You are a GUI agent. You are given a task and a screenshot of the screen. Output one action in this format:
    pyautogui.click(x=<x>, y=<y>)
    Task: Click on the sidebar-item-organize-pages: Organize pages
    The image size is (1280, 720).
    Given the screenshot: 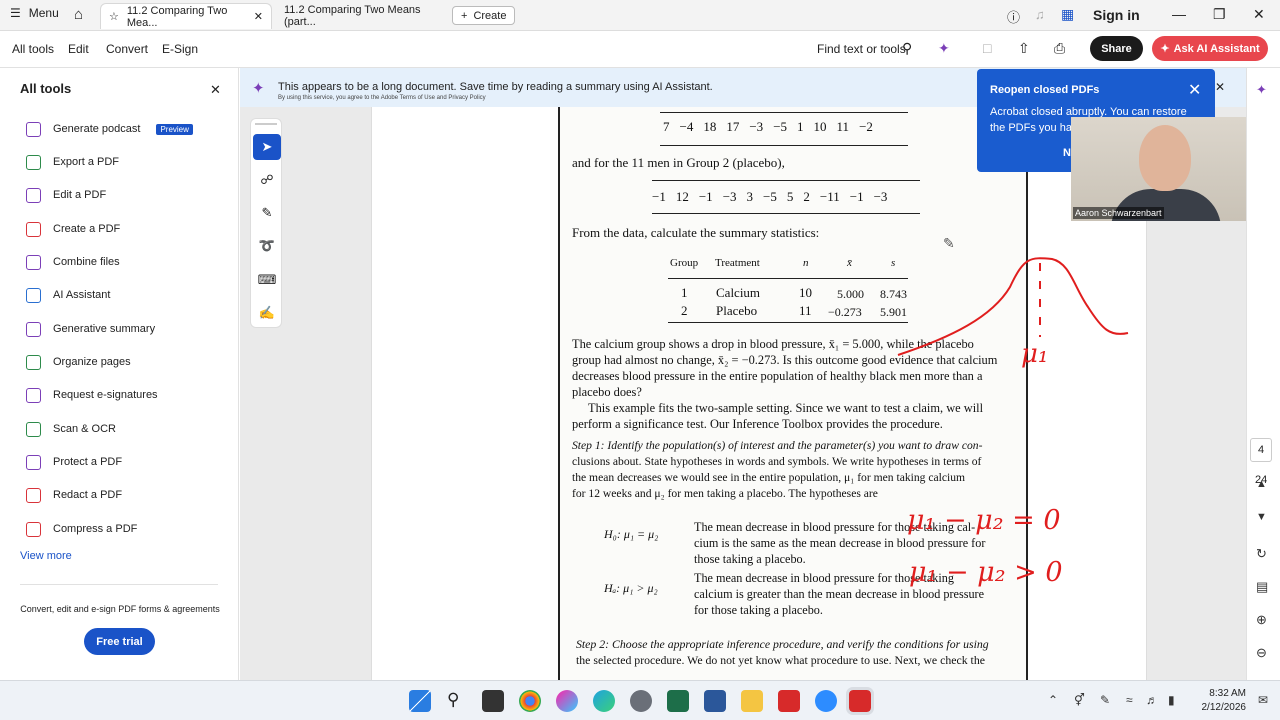 What is the action you would take?
    pyautogui.click(x=78, y=362)
    